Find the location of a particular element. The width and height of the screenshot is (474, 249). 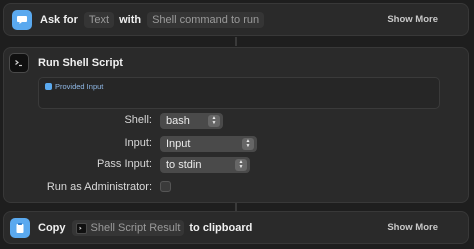

pass-input-label: Pass Input: is located at coordinates (124, 164).